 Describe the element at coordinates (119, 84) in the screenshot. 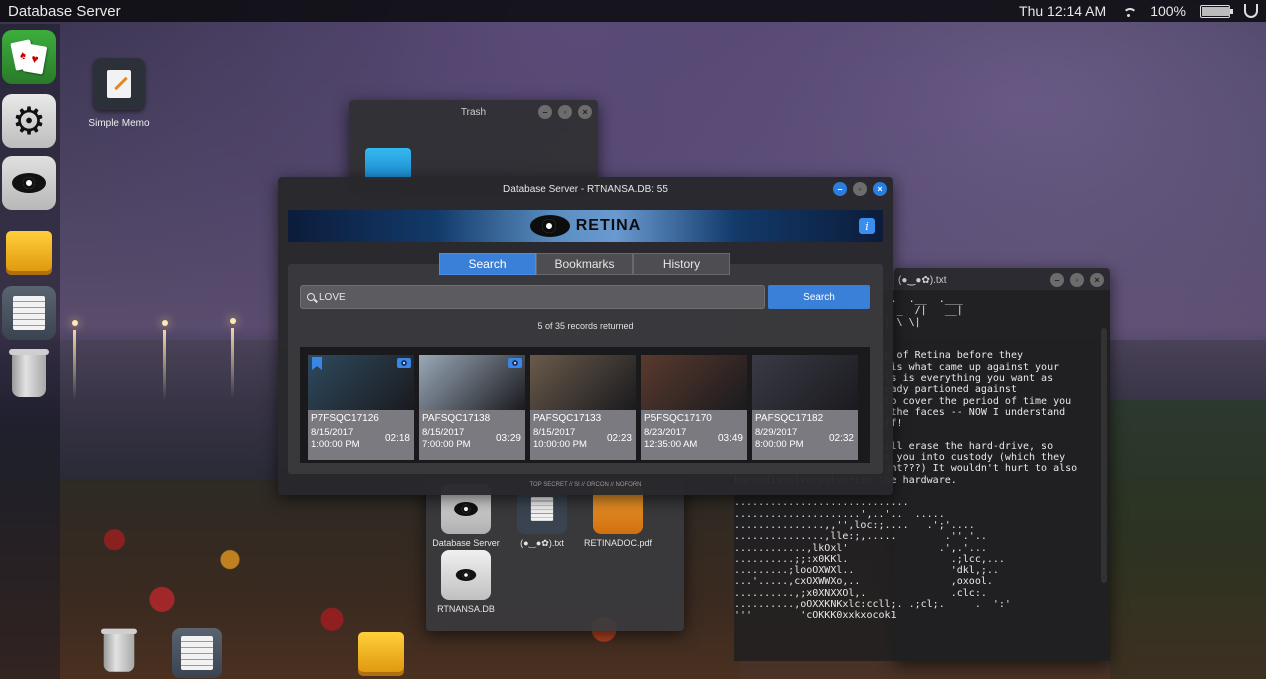

I see `memo-icon` at that location.